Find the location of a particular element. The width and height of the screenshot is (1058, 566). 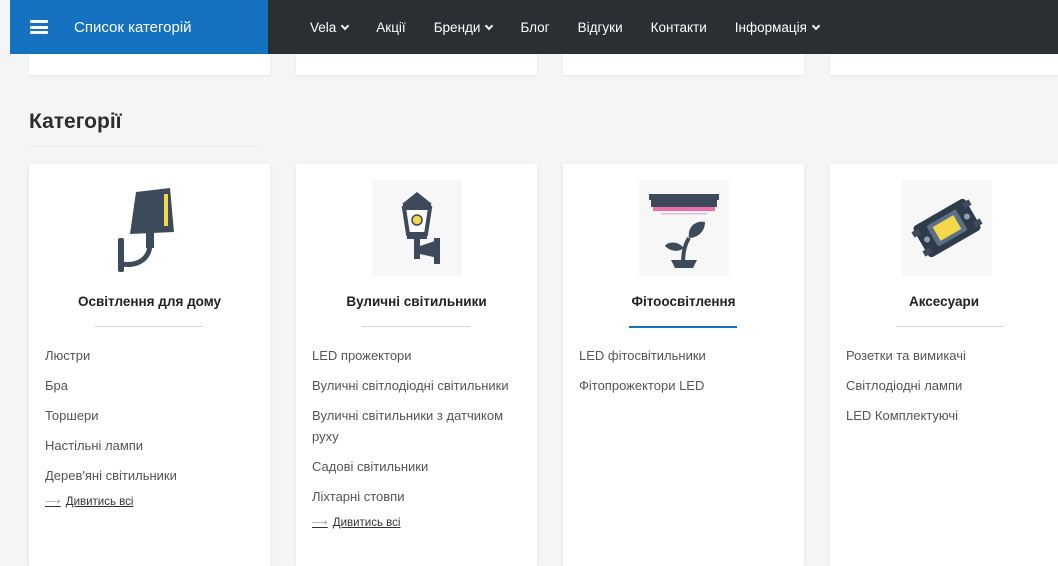

subcategory-link: LED прожектори is located at coordinates (418, 355).